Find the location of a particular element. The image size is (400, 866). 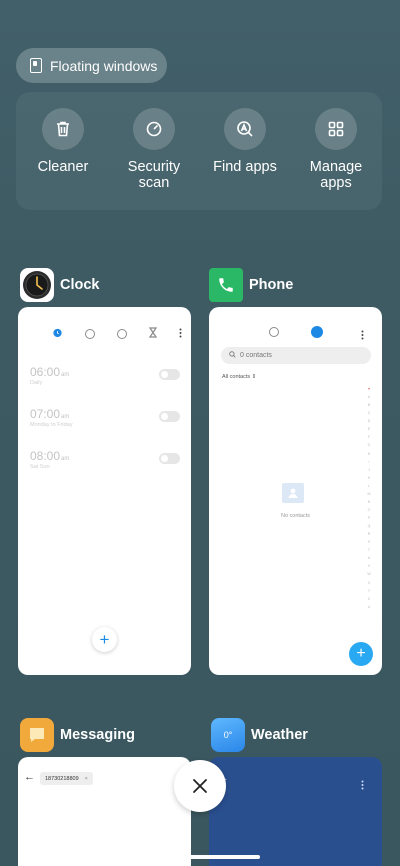

add-contact-button: + is located at coordinates (361, 654).